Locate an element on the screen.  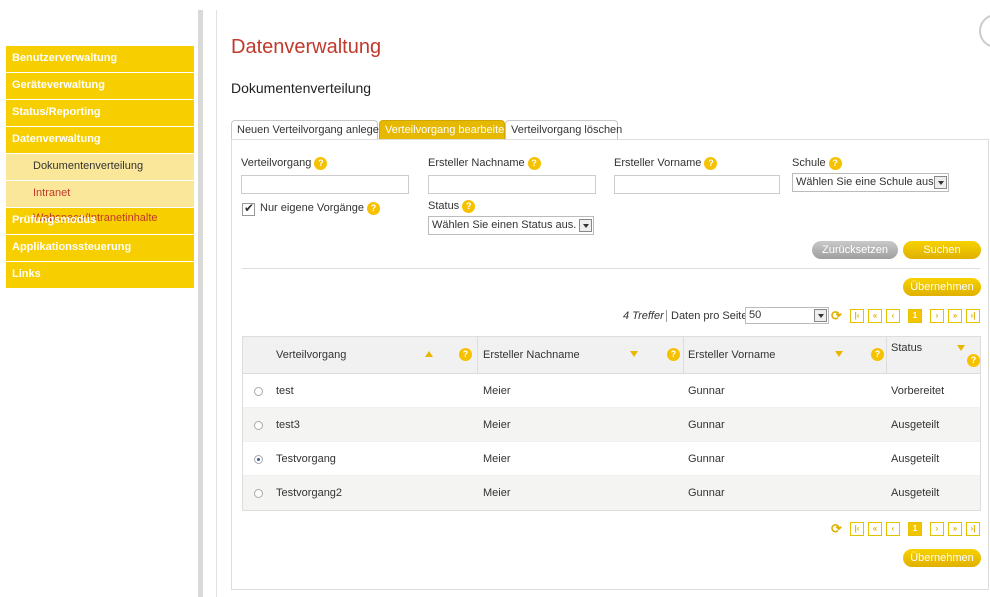
schule-select: Wählen Sie eine Schule aus is located at coordinates (870, 182).